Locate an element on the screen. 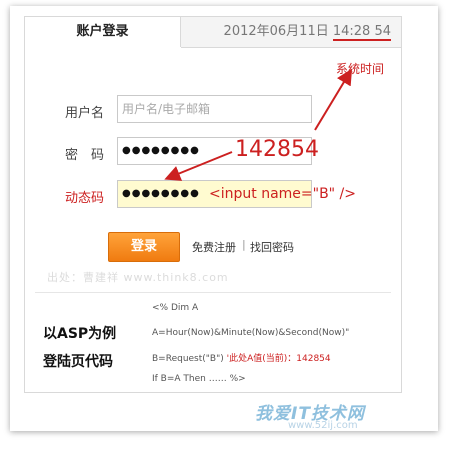 The image size is (450, 450). dynamic-code-label: 动态码 is located at coordinates (85, 198).